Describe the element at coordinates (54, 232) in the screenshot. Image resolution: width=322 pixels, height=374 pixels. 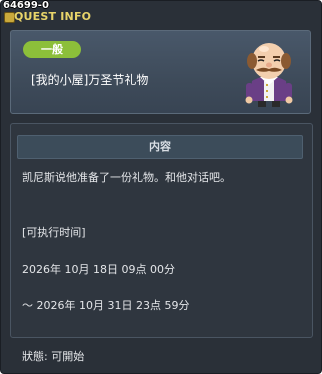
I see `time-label: [可执行时间]` at that location.